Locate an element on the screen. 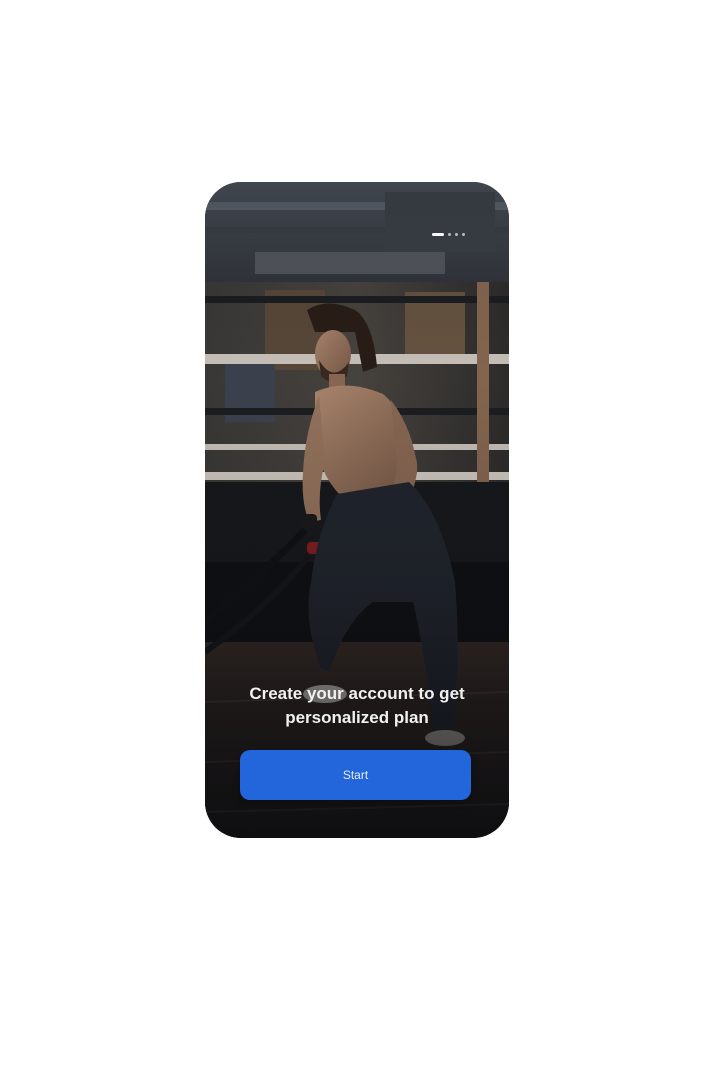  start-button: Start is located at coordinates (355, 775).